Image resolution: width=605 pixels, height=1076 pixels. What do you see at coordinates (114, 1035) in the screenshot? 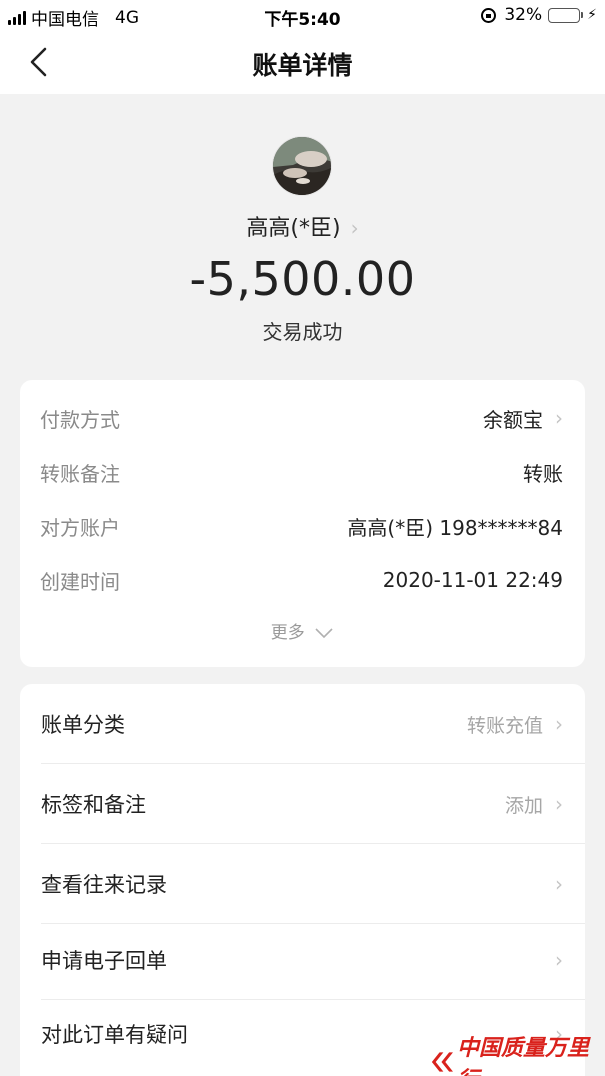
I see `action-label: 对此订单有疑问` at bounding box center [114, 1035].